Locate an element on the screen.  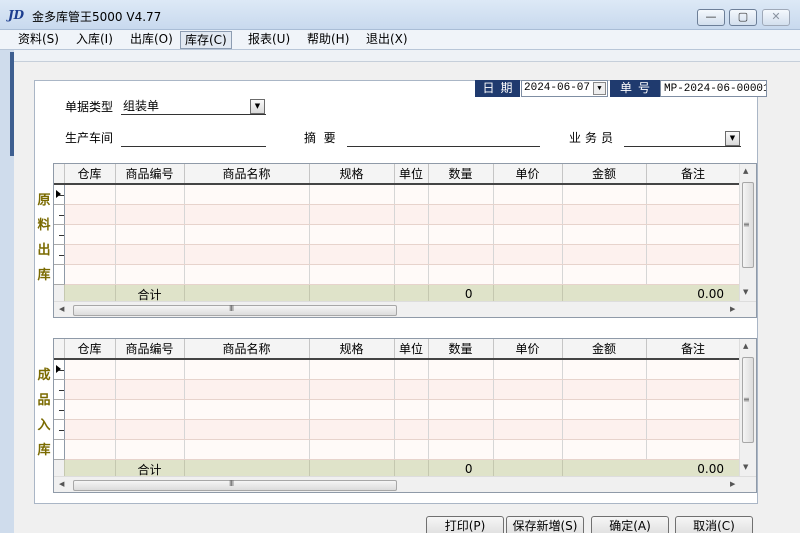
menu-item-exit: 退出(X) is located at coordinates (387, 40).